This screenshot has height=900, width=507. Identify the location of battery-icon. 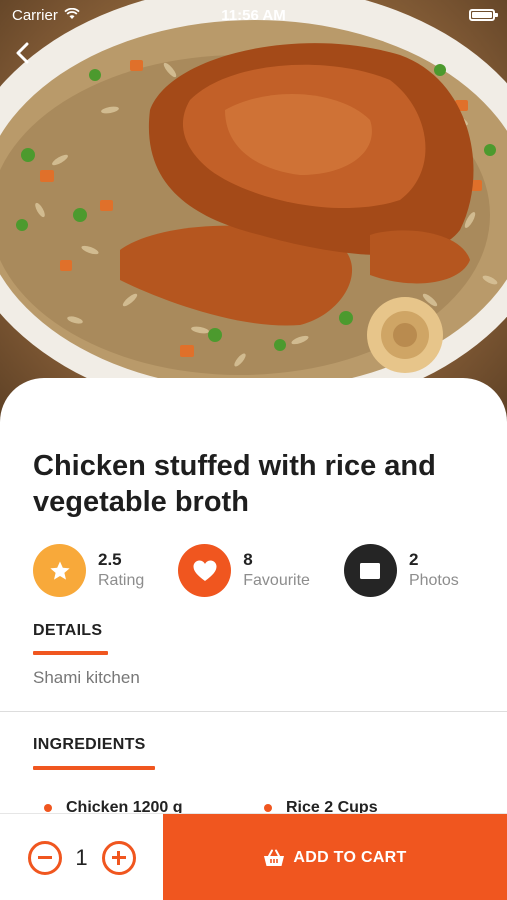
(483, 15).